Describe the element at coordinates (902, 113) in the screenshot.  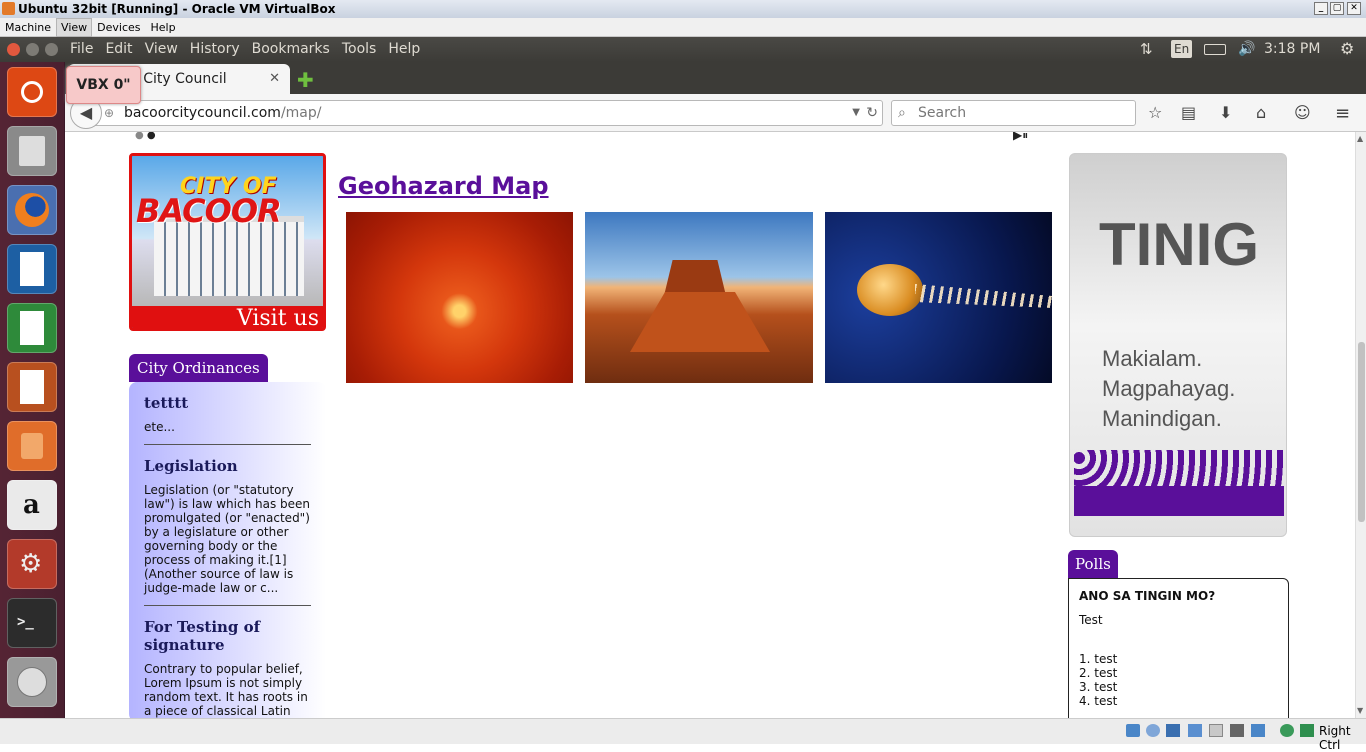
I see `search-icon: ⌕` at that location.